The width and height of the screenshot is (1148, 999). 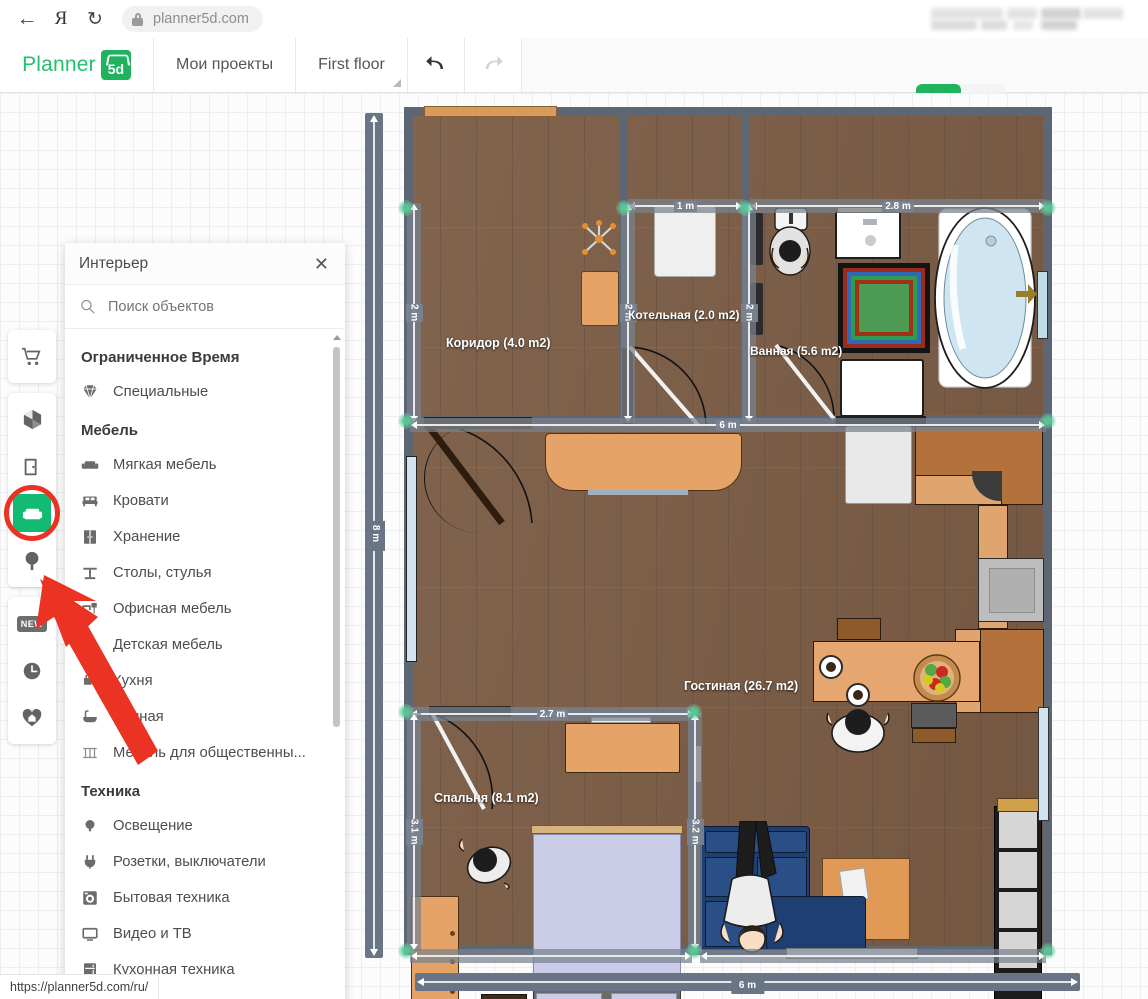 What do you see at coordinates (205, 862) in the screenshot?
I see `category-item-sockets: Розетки, выключатели` at bounding box center [205, 862].